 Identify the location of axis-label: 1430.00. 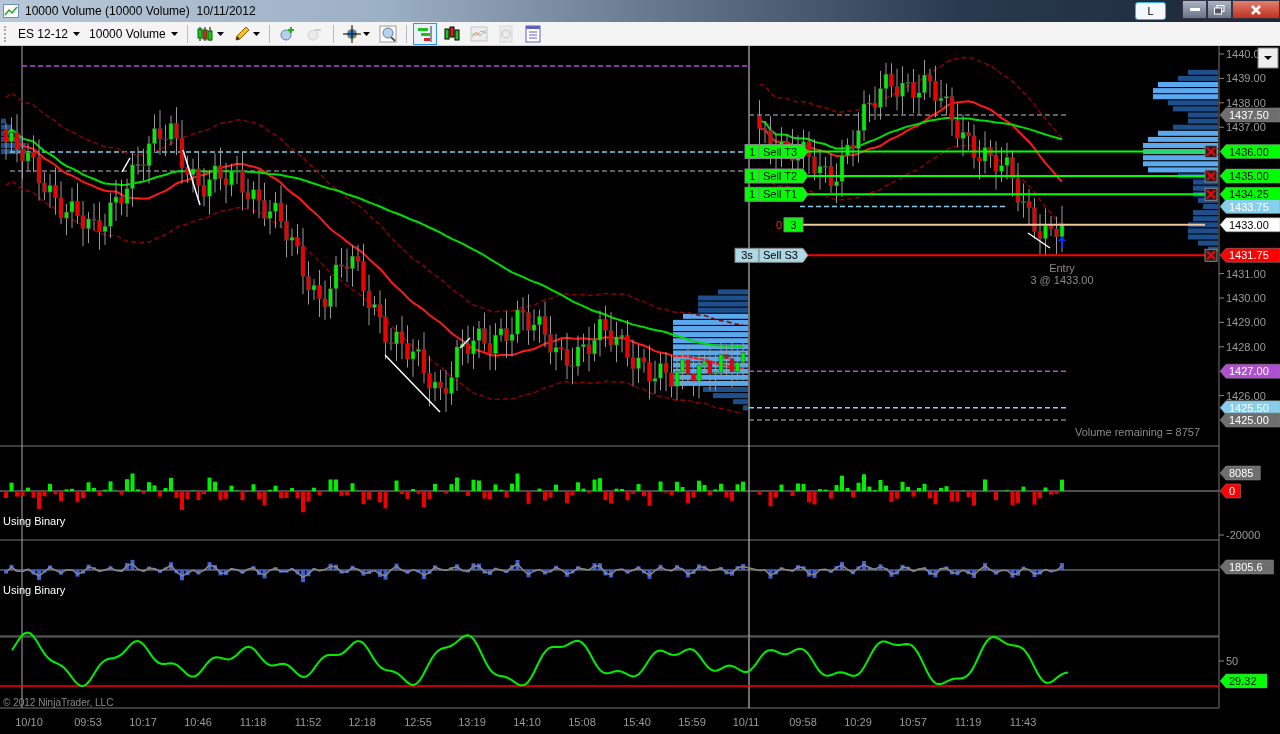
(1246, 298).